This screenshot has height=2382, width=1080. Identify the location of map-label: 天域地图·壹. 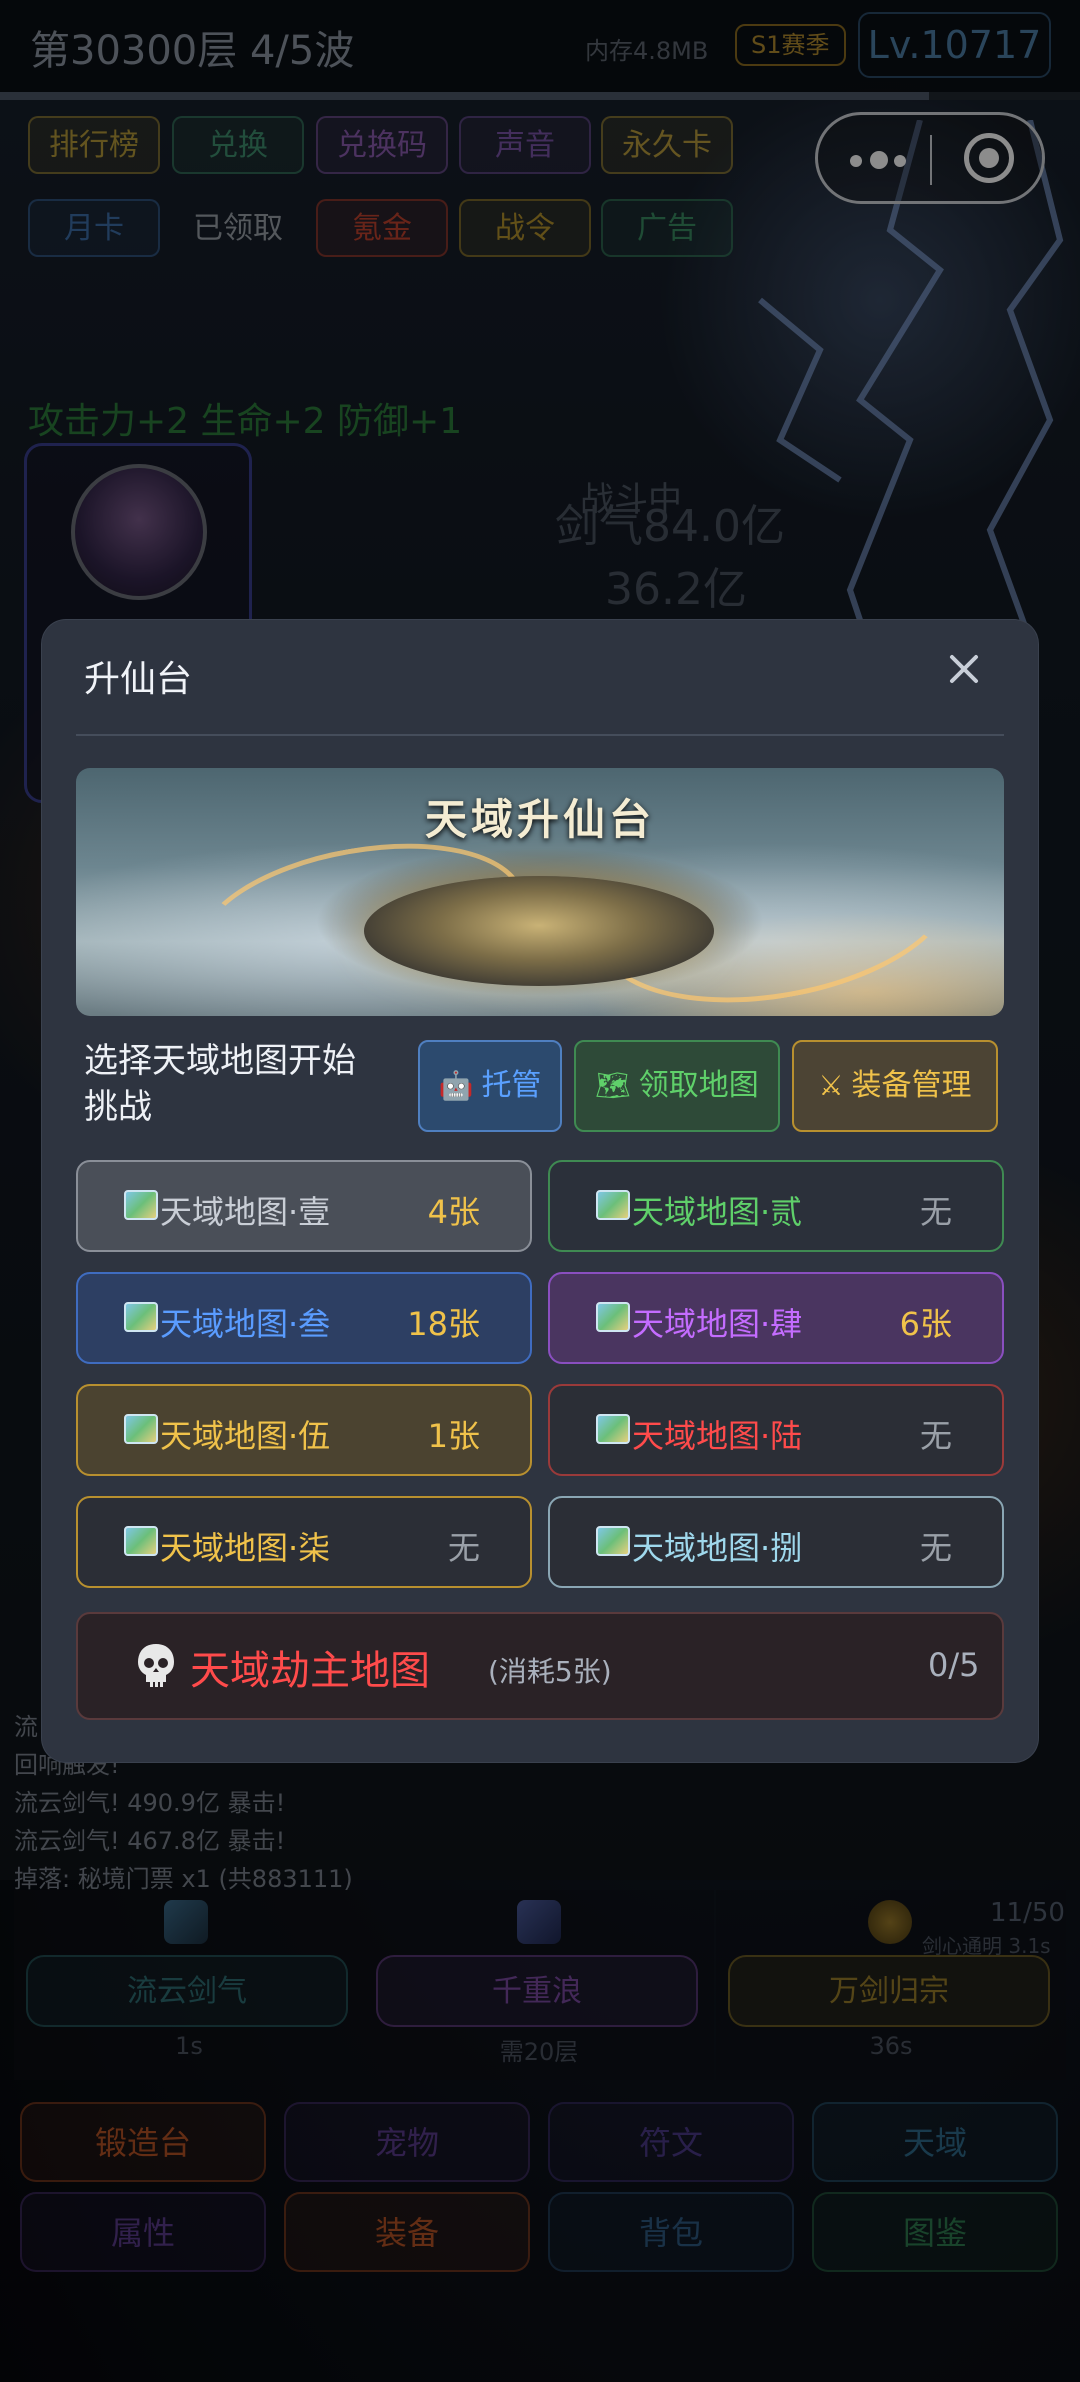
(245, 1212).